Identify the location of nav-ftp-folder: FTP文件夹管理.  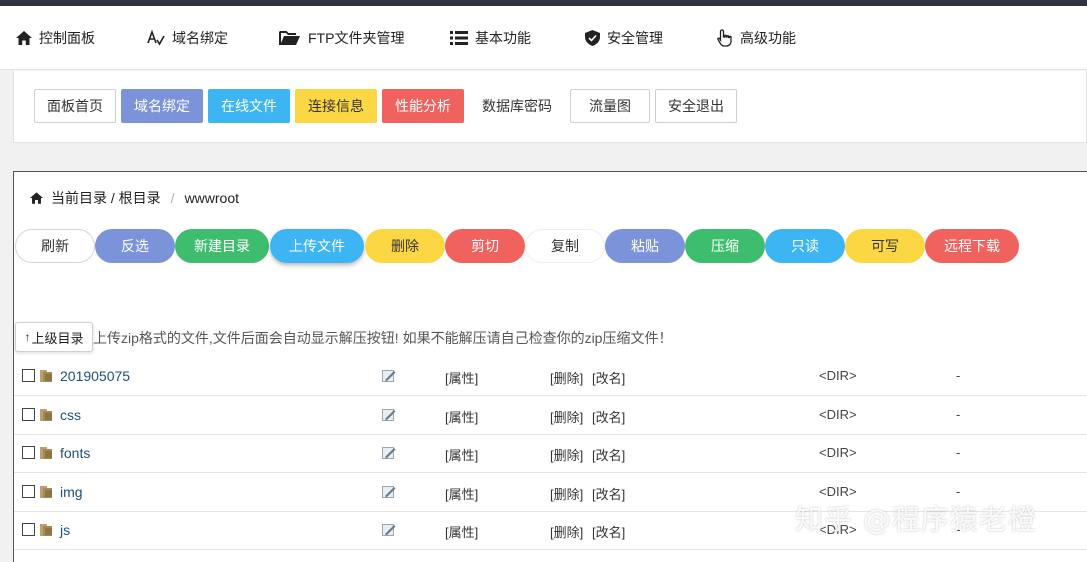
(341, 38).